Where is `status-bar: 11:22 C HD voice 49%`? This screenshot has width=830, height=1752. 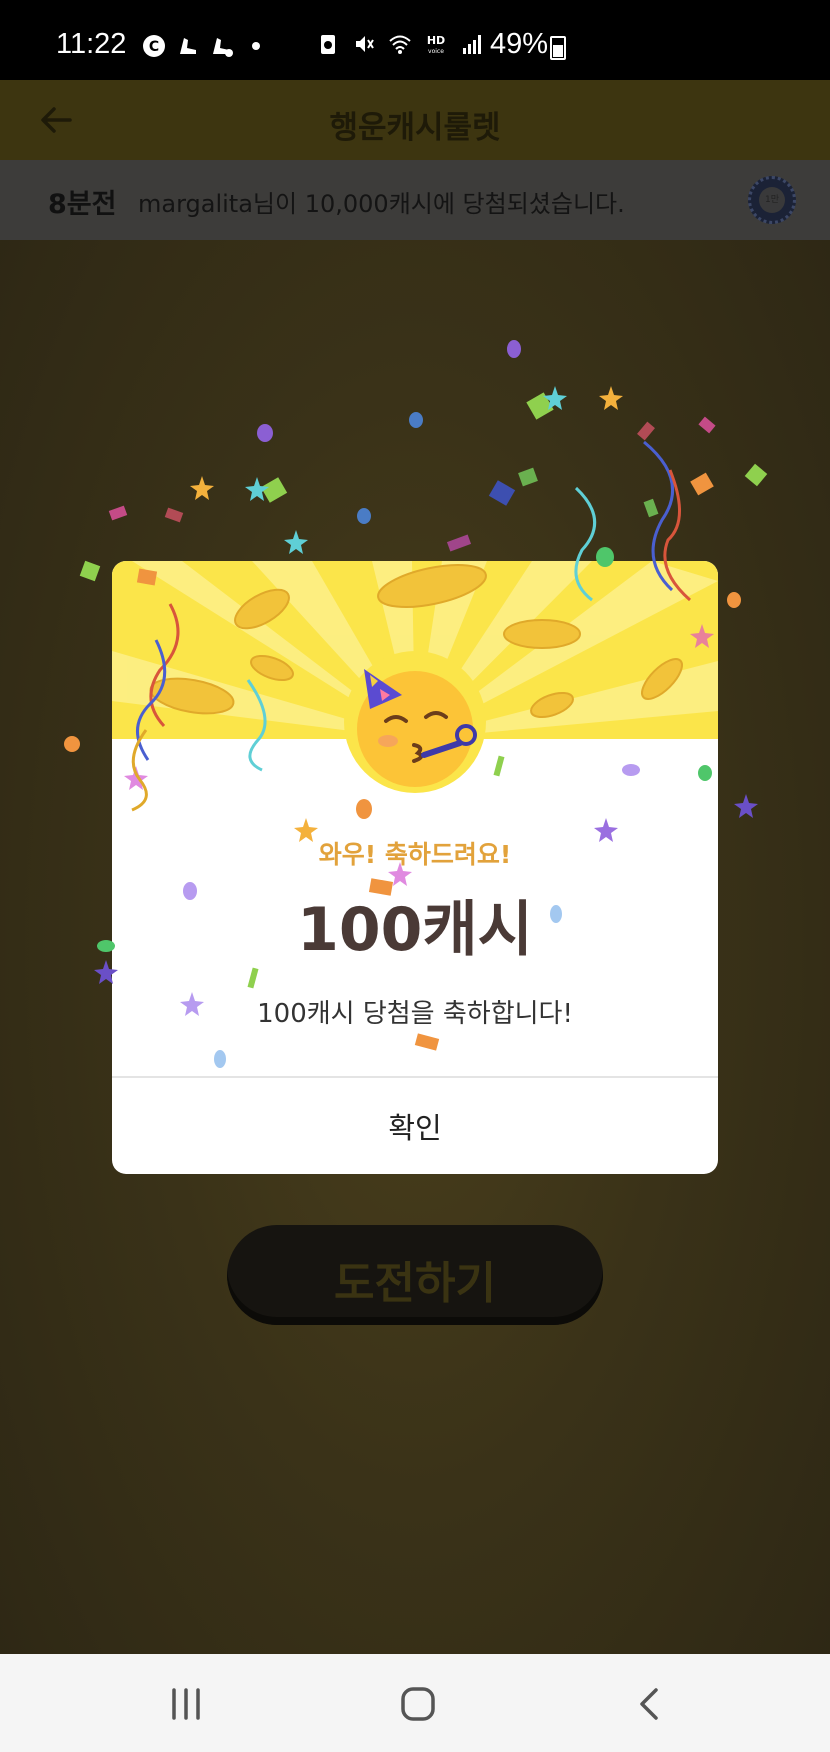 status-bar: 11:22 C HD voice 49% is located at coordinates (415, 40).